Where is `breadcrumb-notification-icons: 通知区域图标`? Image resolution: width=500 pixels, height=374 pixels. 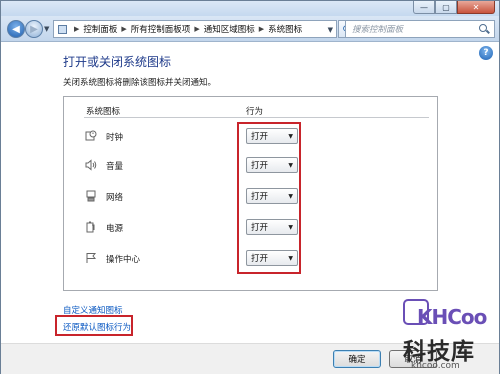 breadcrumb-notification-icons: 通知区域图标 is located at coordinates (229, 29).